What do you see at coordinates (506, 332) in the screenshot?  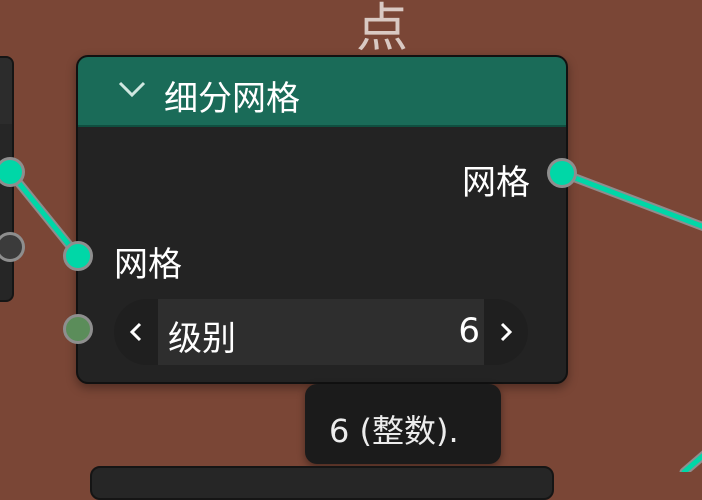 I see `chevron-right-icon` at bounding box center [506, 332].